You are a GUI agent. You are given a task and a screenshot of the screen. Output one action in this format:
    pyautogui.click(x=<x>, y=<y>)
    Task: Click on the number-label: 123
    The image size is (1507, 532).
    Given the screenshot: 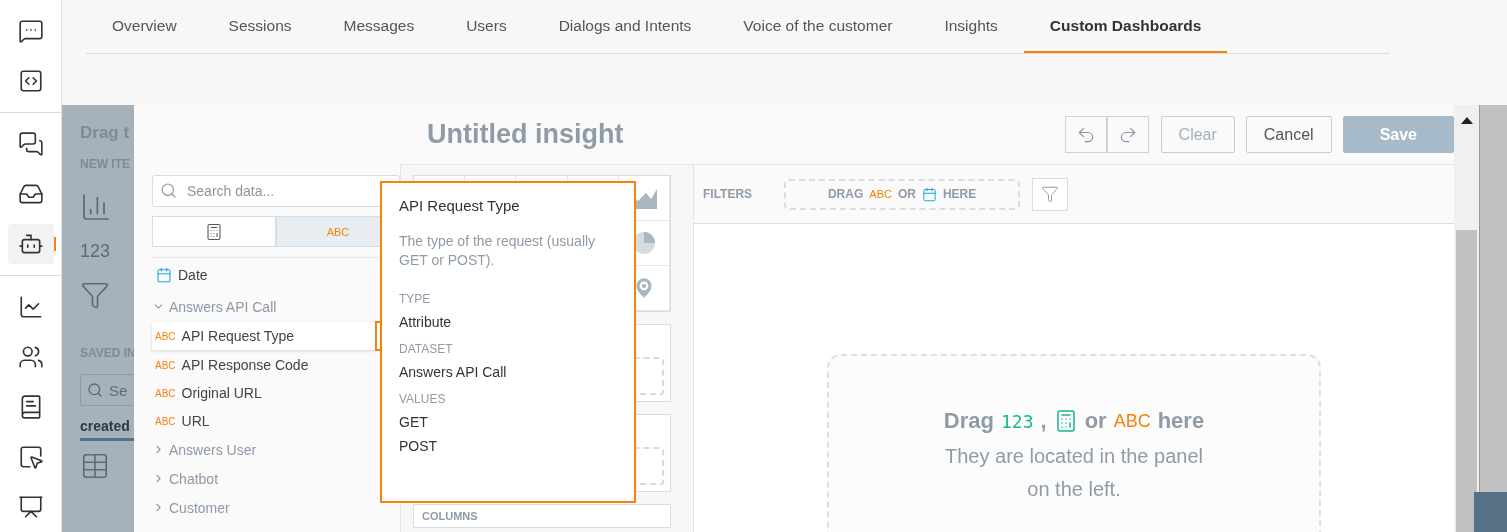 What is the action you would take?
    pyautogui.click(x=95, y=251)
    